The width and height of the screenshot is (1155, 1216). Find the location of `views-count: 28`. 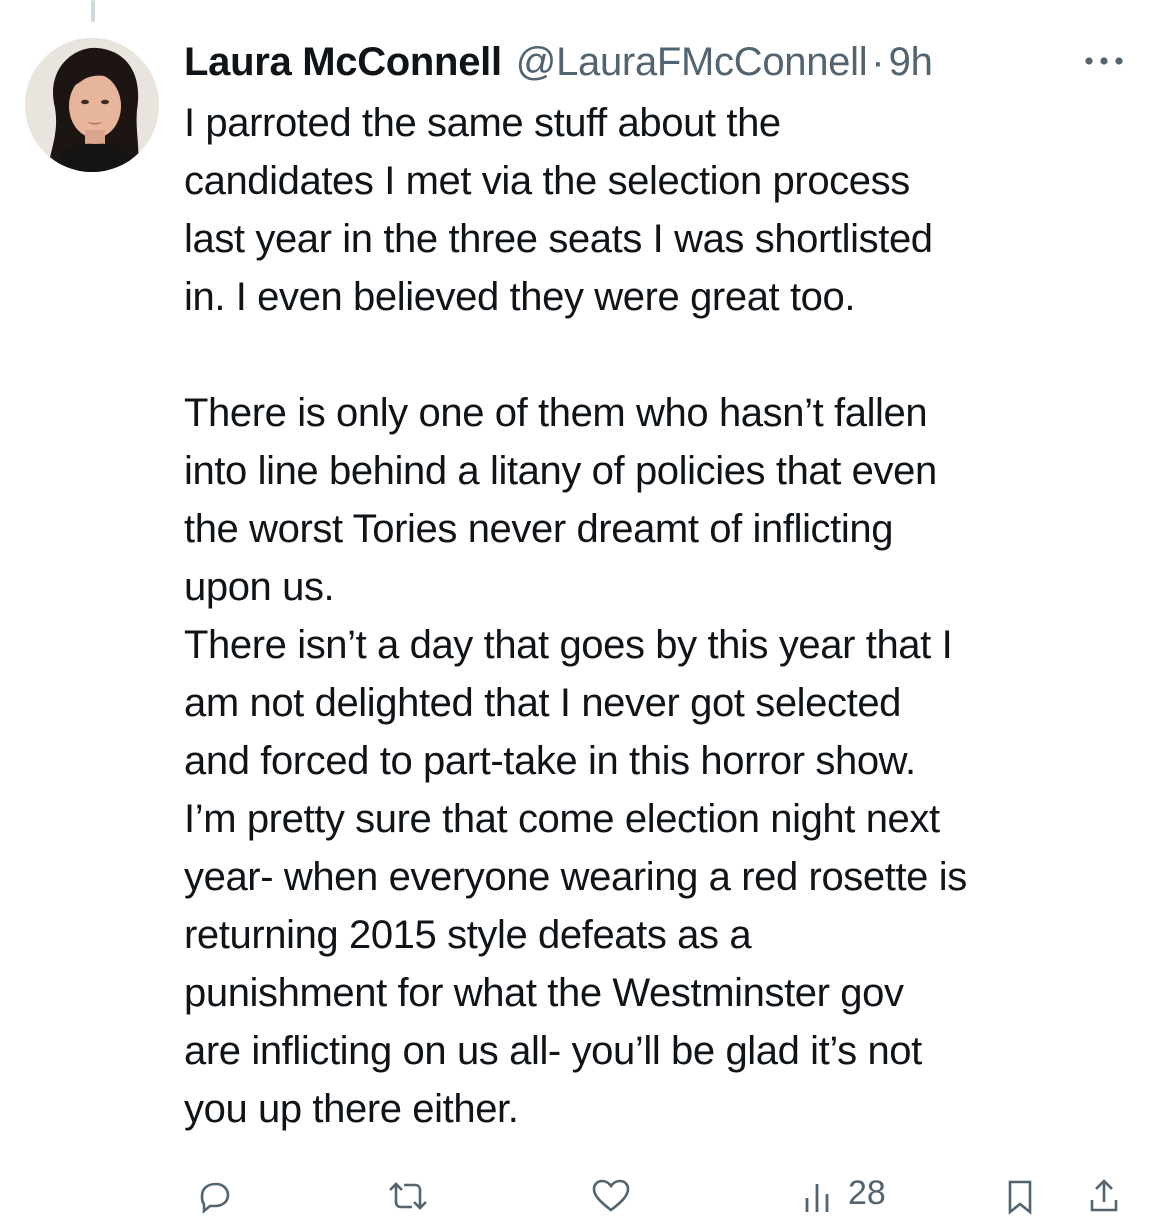

views-count: 28 is located at coordinates (867, 1193).